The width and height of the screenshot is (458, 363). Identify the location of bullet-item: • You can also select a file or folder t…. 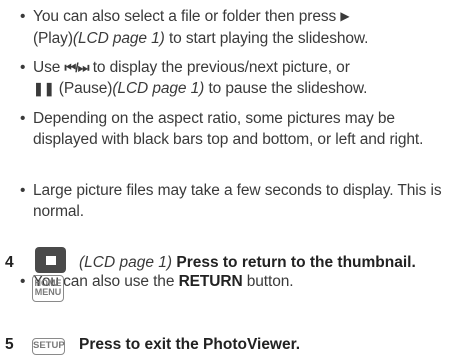
(194, 27).